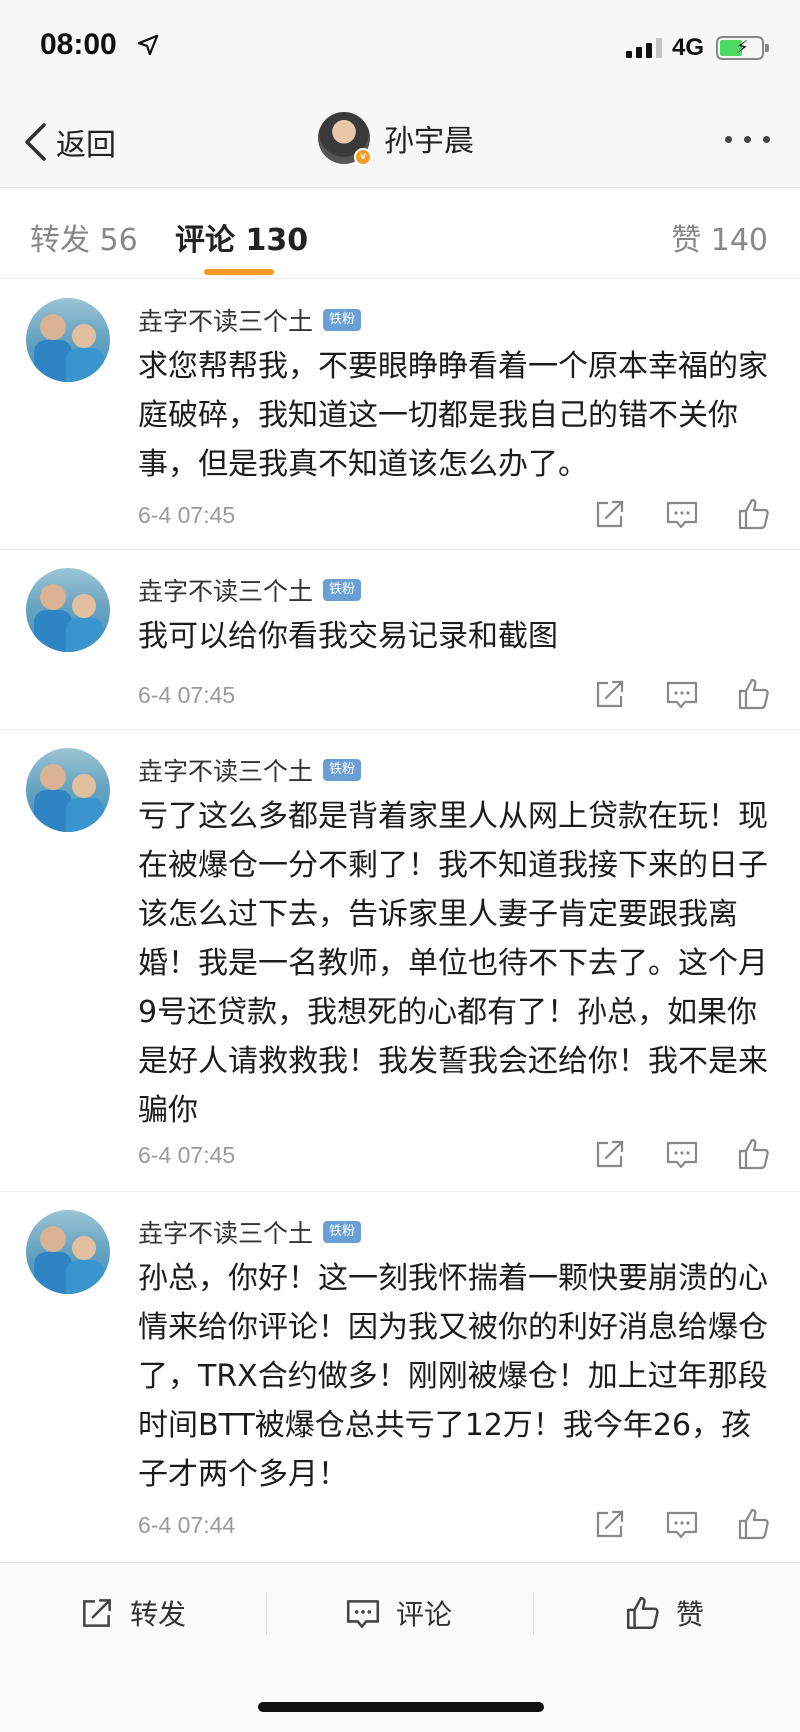 This screenshot has height=1732, width=800. I want to click on back-chevron-icon, so click(35, 142).